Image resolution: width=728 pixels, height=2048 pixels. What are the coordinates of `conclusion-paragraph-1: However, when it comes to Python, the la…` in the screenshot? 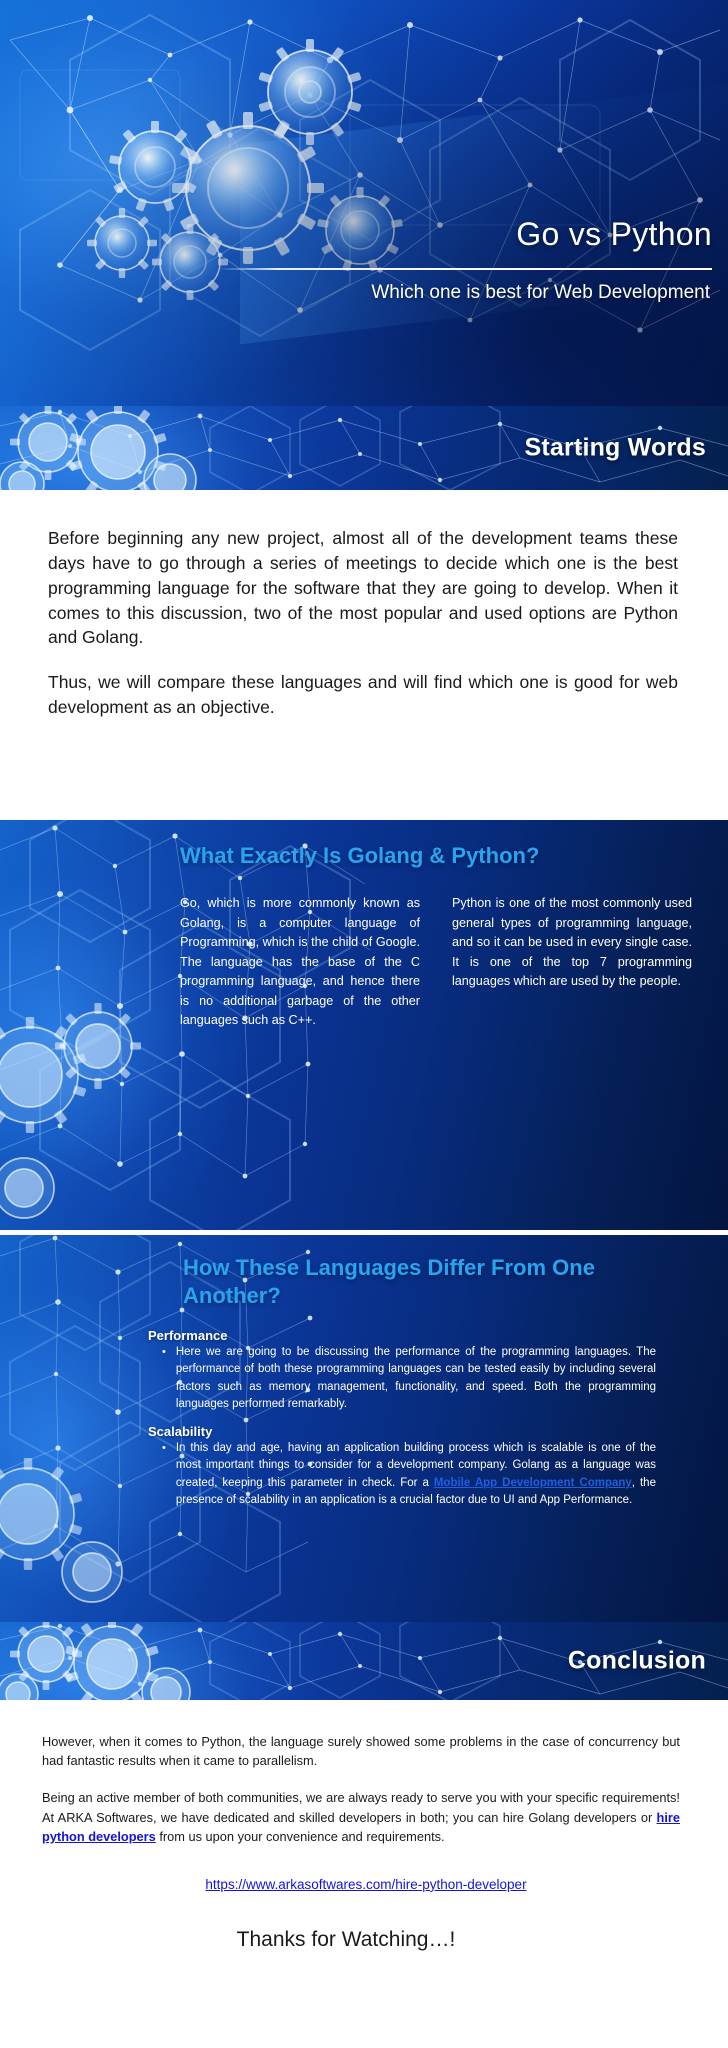 It's located at (361, 1751).